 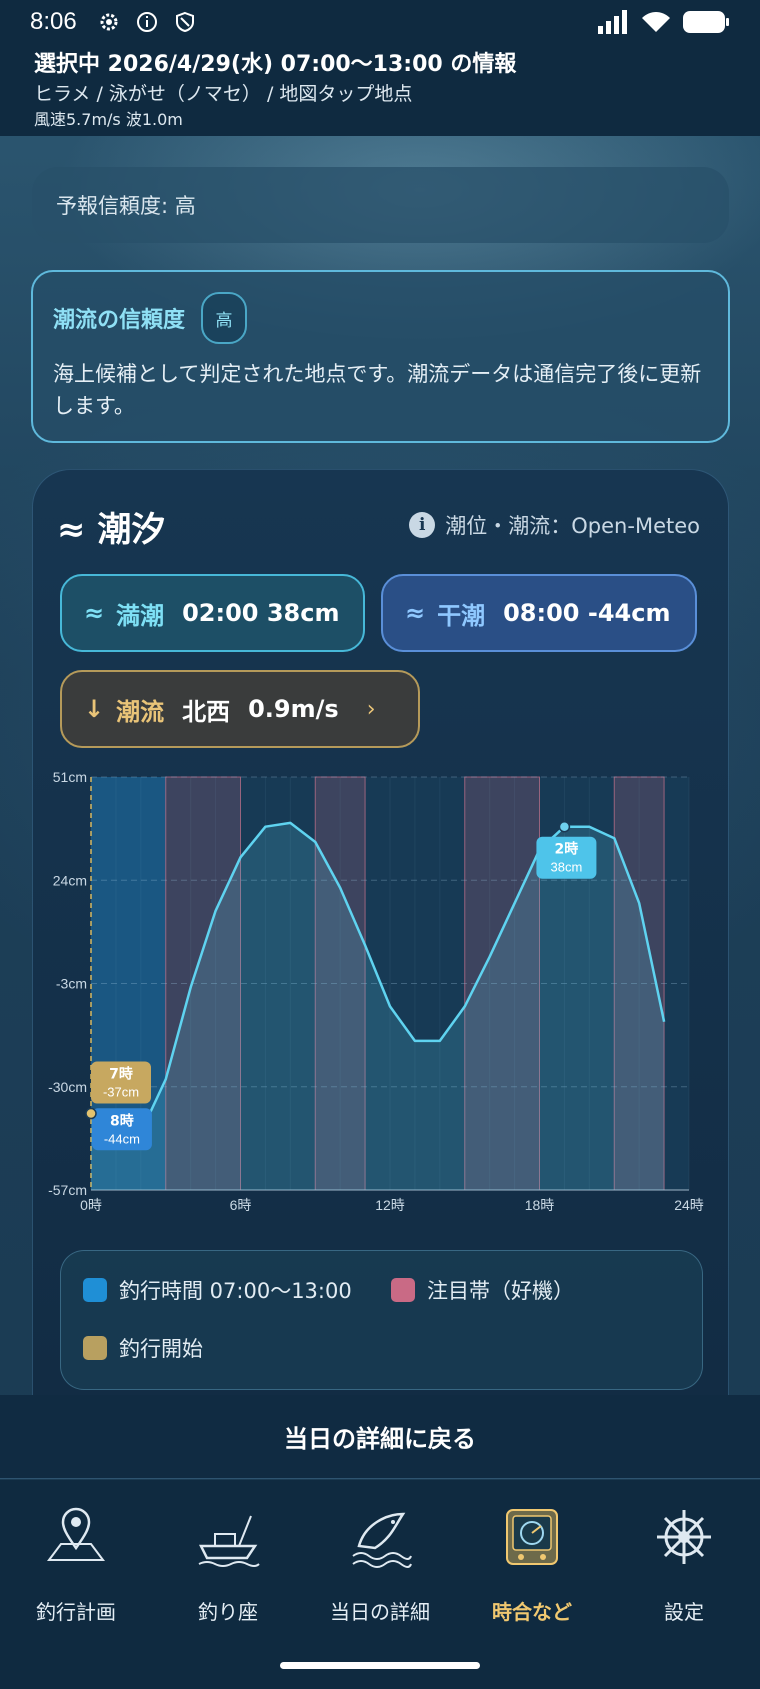 What do you see at coordinates (228, 1612) in the screenshot?
I see `nav-label-spot: 釣り座` at bounding box center [228, 1612].